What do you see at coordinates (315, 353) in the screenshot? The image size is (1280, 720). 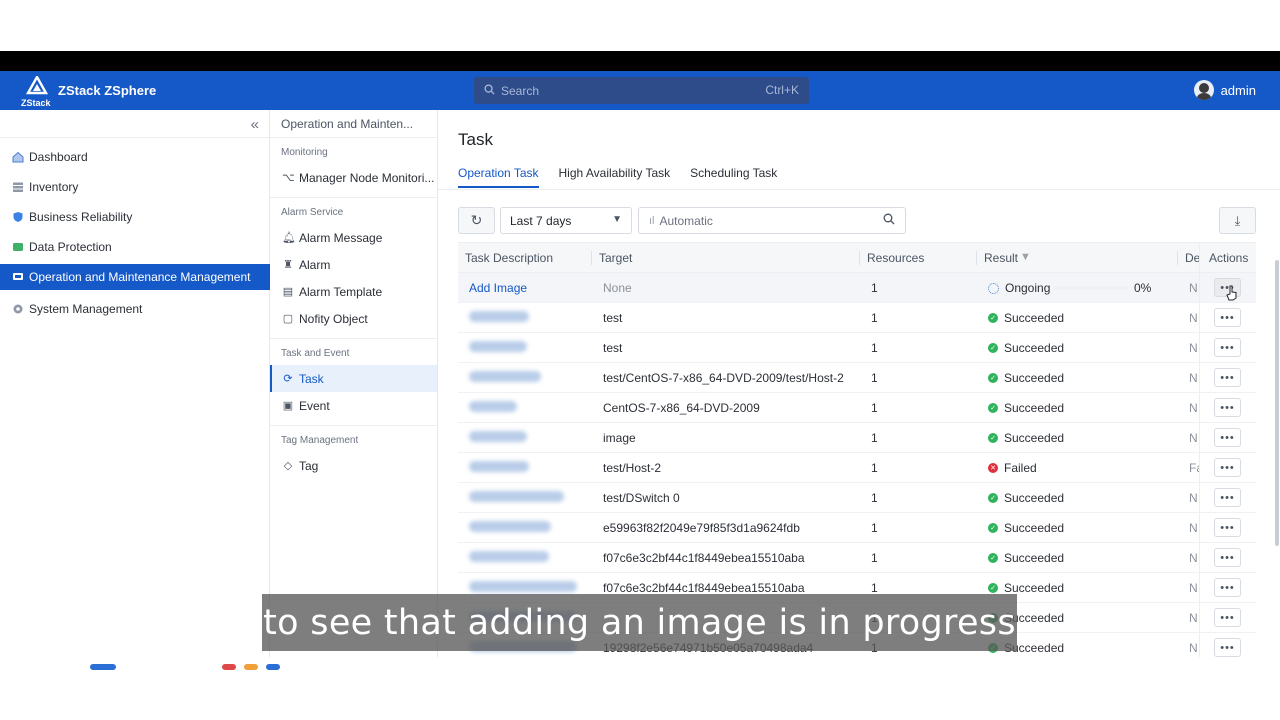 I see `group-task-event: Task and Event` at bounding box center [315, 353].